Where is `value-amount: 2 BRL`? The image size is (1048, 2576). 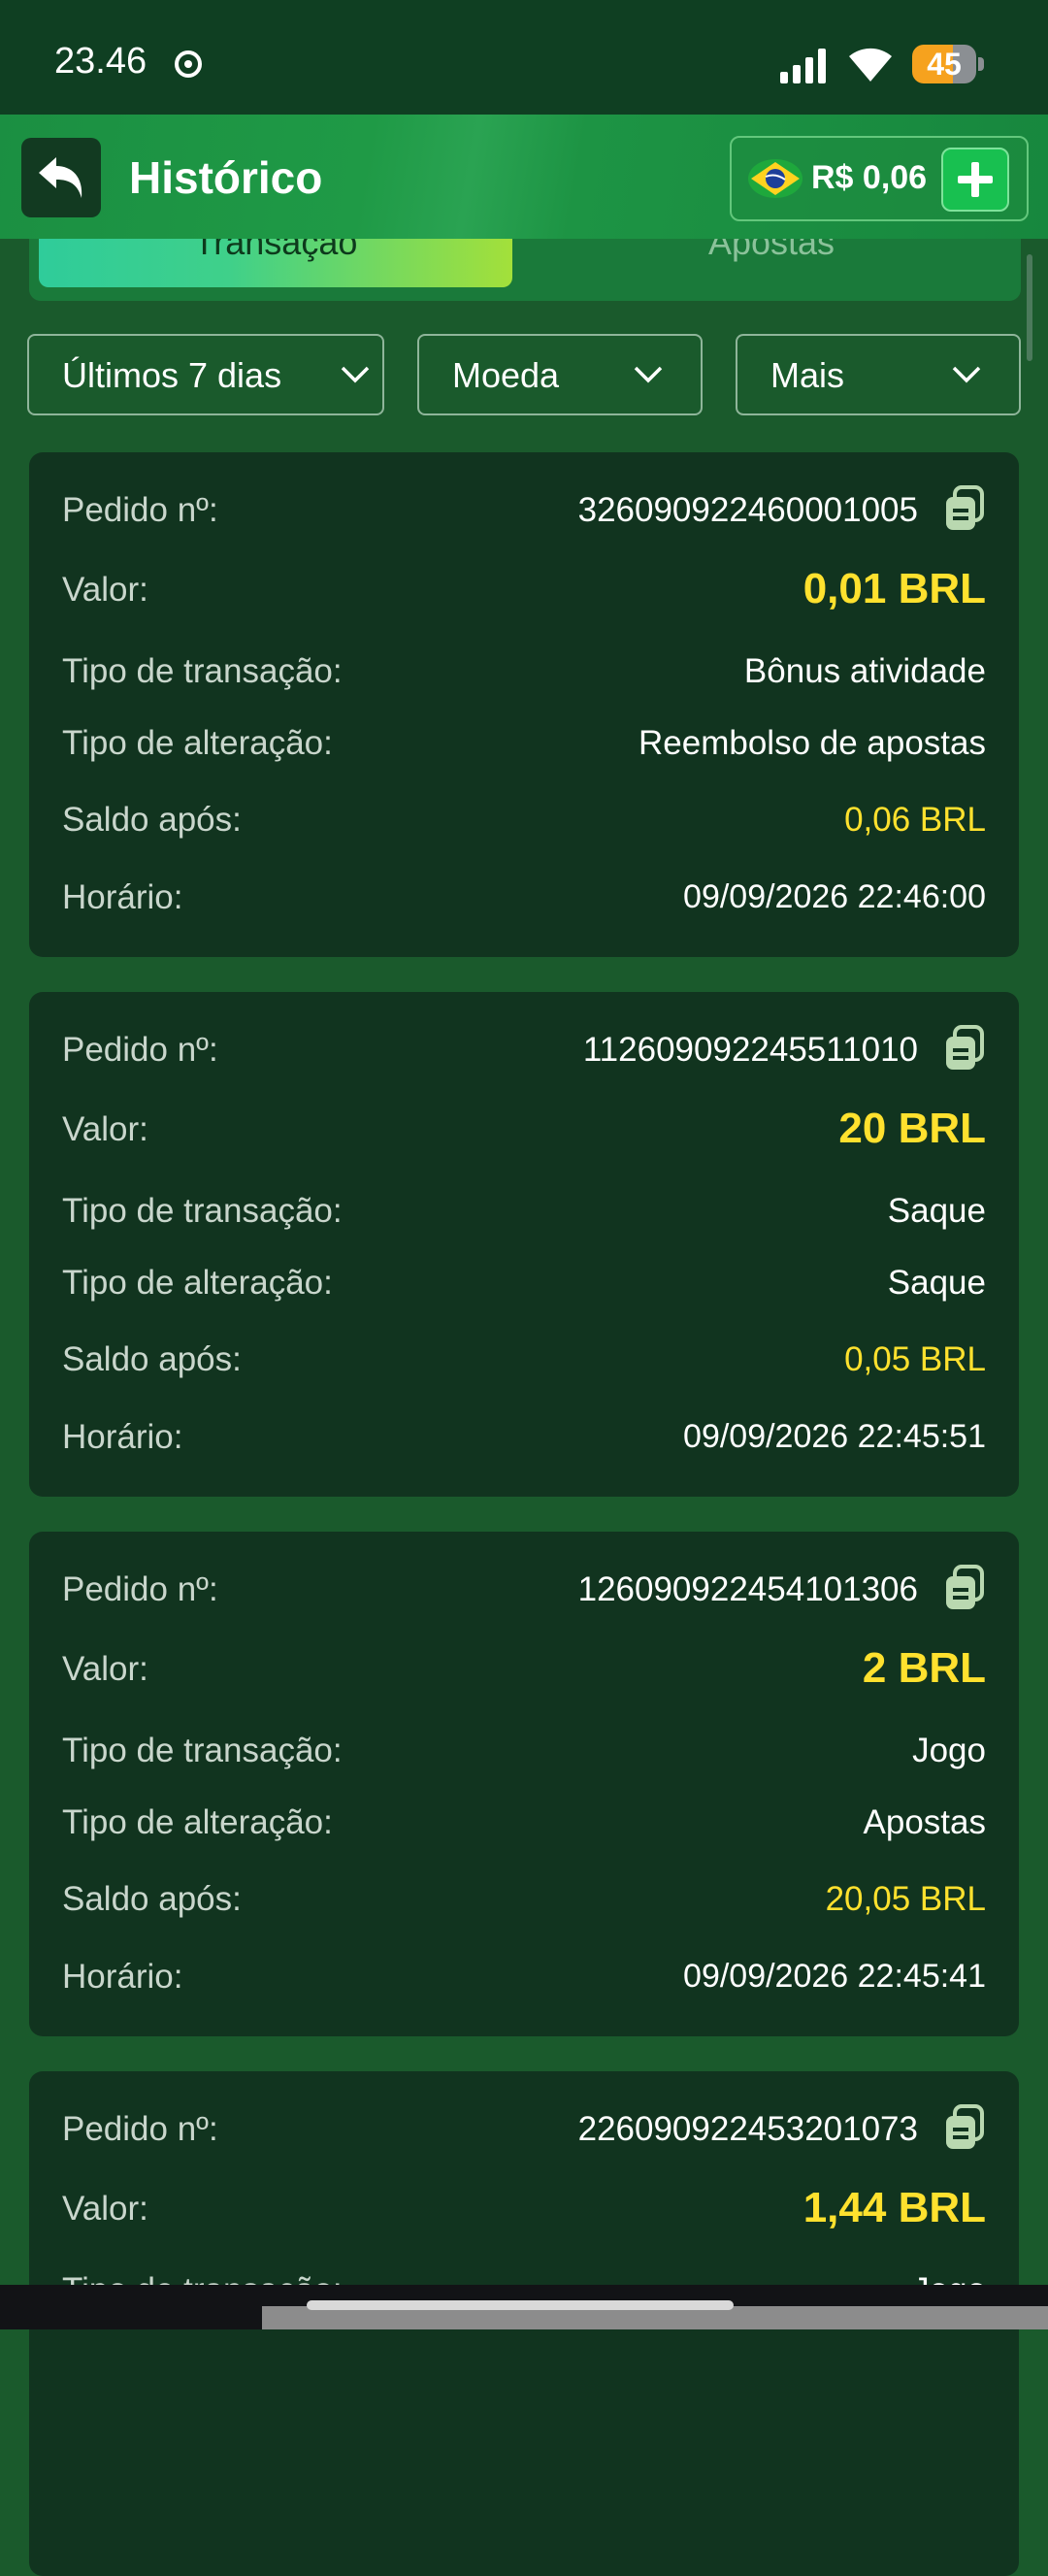
value-amount: 2 BRL is located at coordinates (924, 1668).